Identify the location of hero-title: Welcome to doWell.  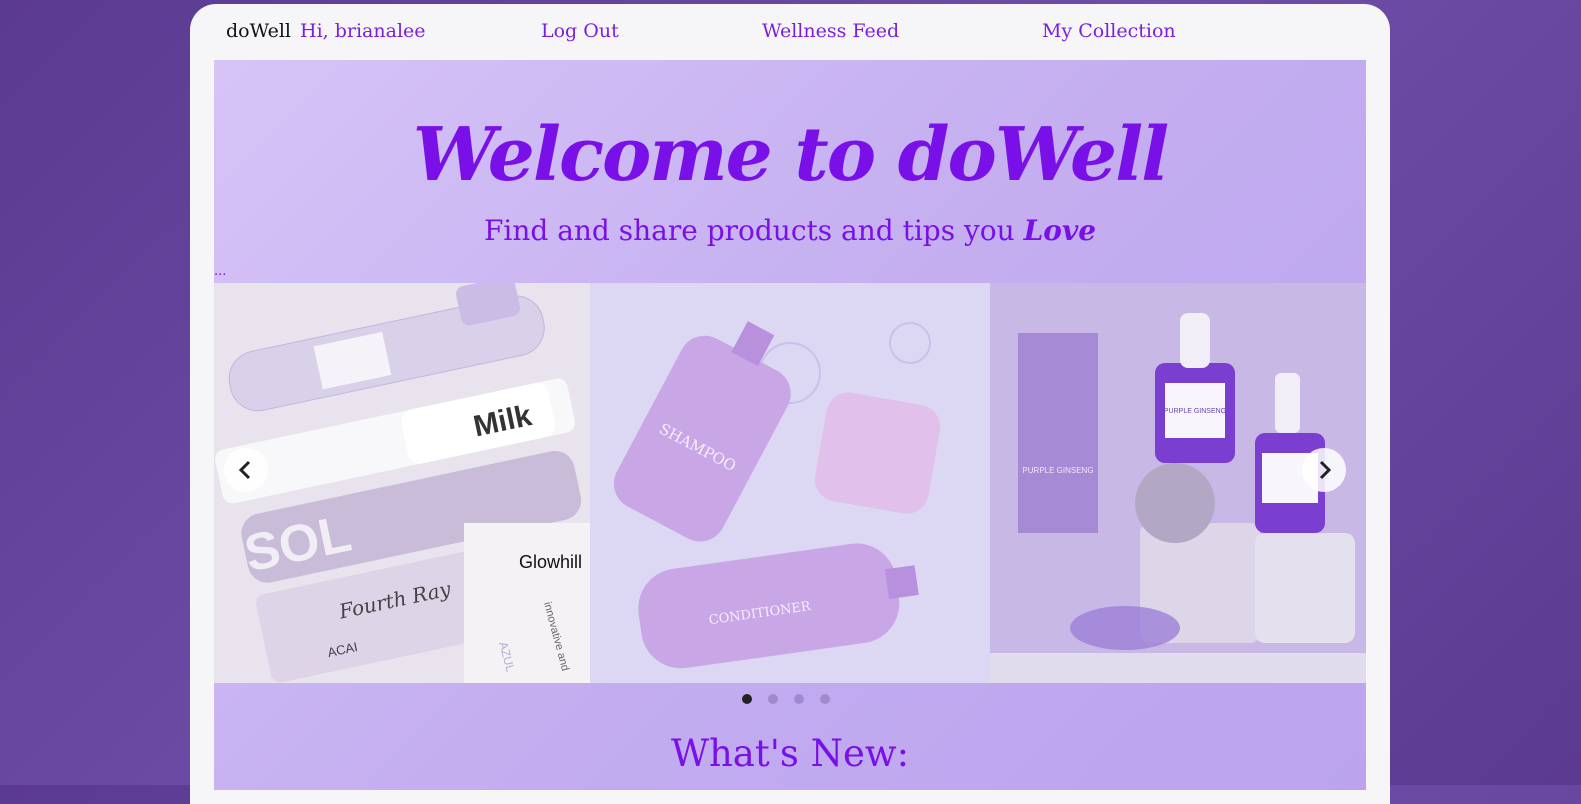
(791, 155).